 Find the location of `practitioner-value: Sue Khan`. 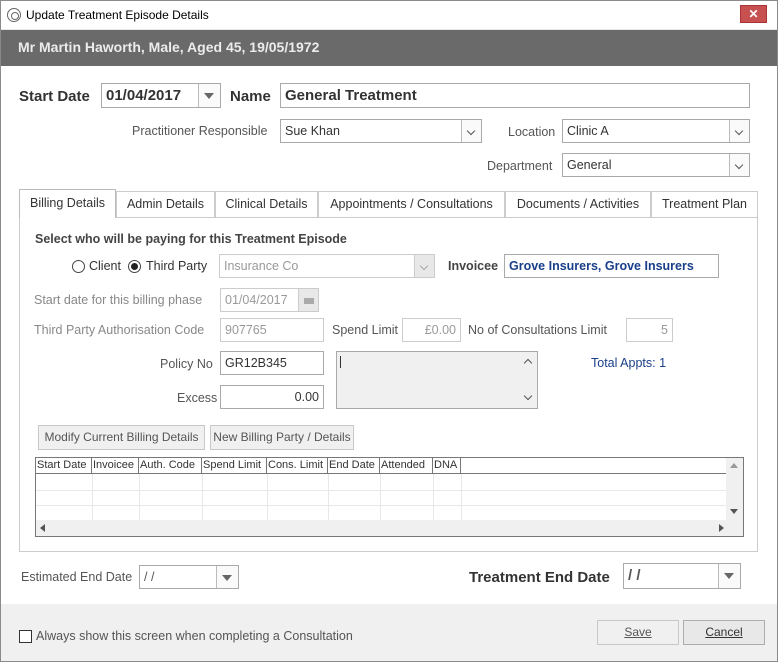

practitioner-value: Sue Khan is located at coordinates (312, 131).